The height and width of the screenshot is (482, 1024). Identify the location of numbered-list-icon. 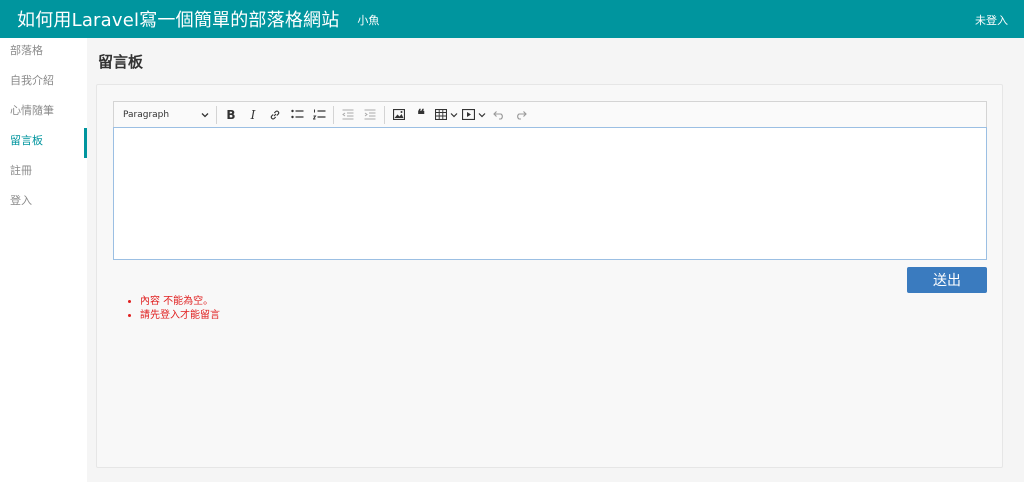
(318, 114).